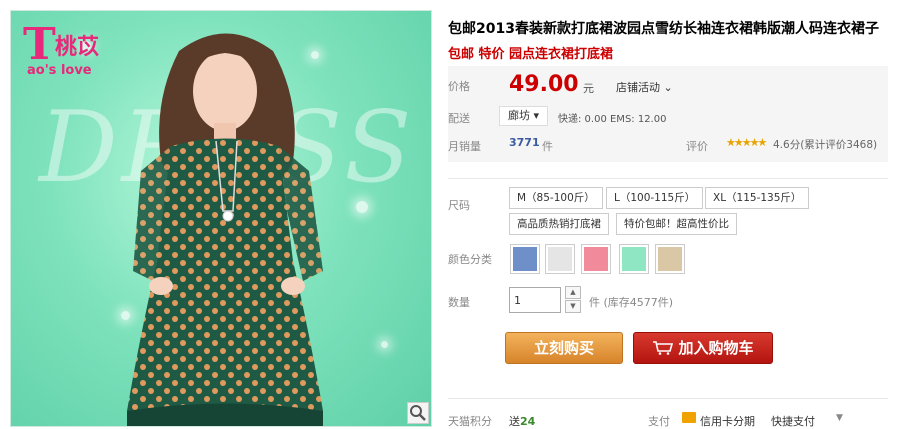 The width and height of the screenshot is (900, 429). I want to click on size-option-l: L（100-115斤）, so click(655, 198).